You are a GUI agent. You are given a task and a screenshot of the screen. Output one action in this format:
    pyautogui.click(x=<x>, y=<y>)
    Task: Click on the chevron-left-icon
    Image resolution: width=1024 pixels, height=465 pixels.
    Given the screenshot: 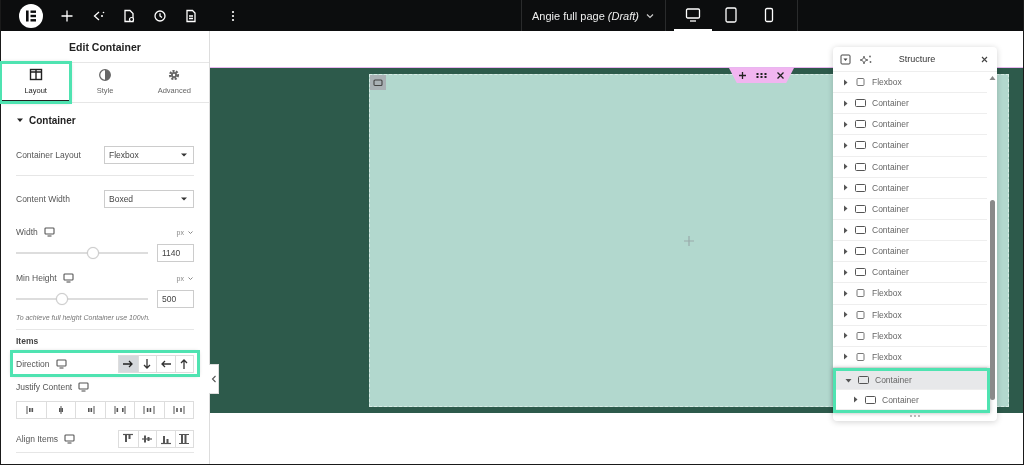 What is the action you would take?
    pyautogui.click(x=213, y=379)
    